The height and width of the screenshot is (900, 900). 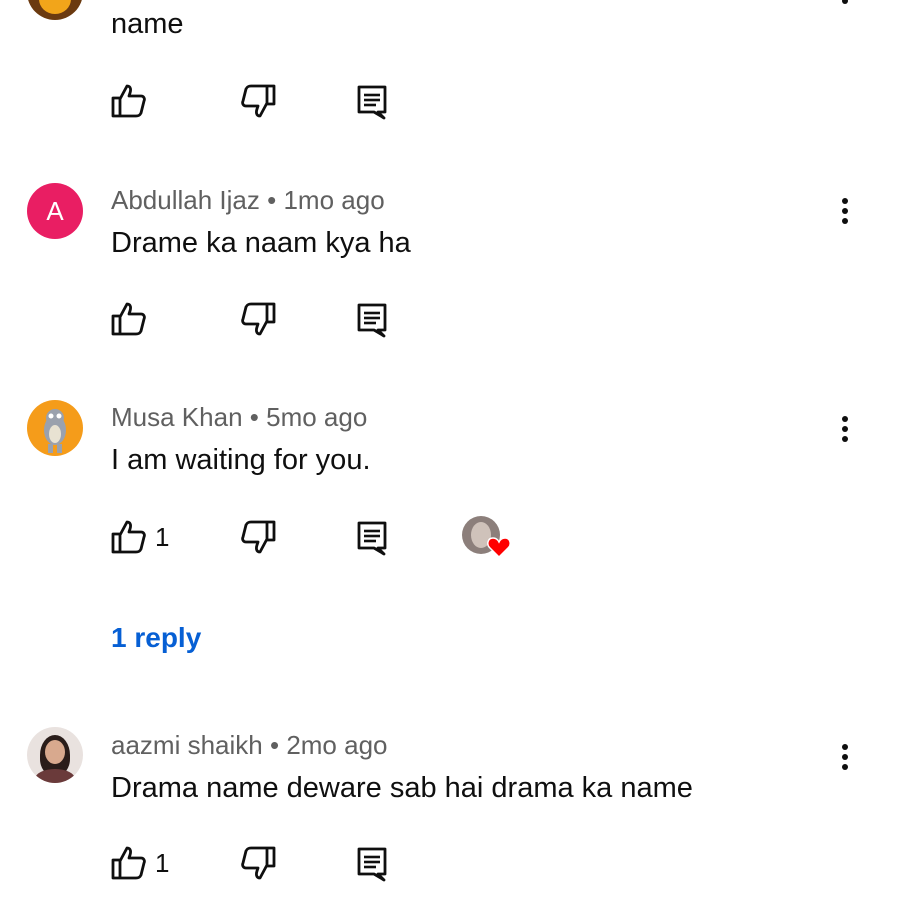 What do you see at coordinates (241, 460) in the screenshot?
I see `comment-text: I am waiting for you.` at bounding box center [241, 460].